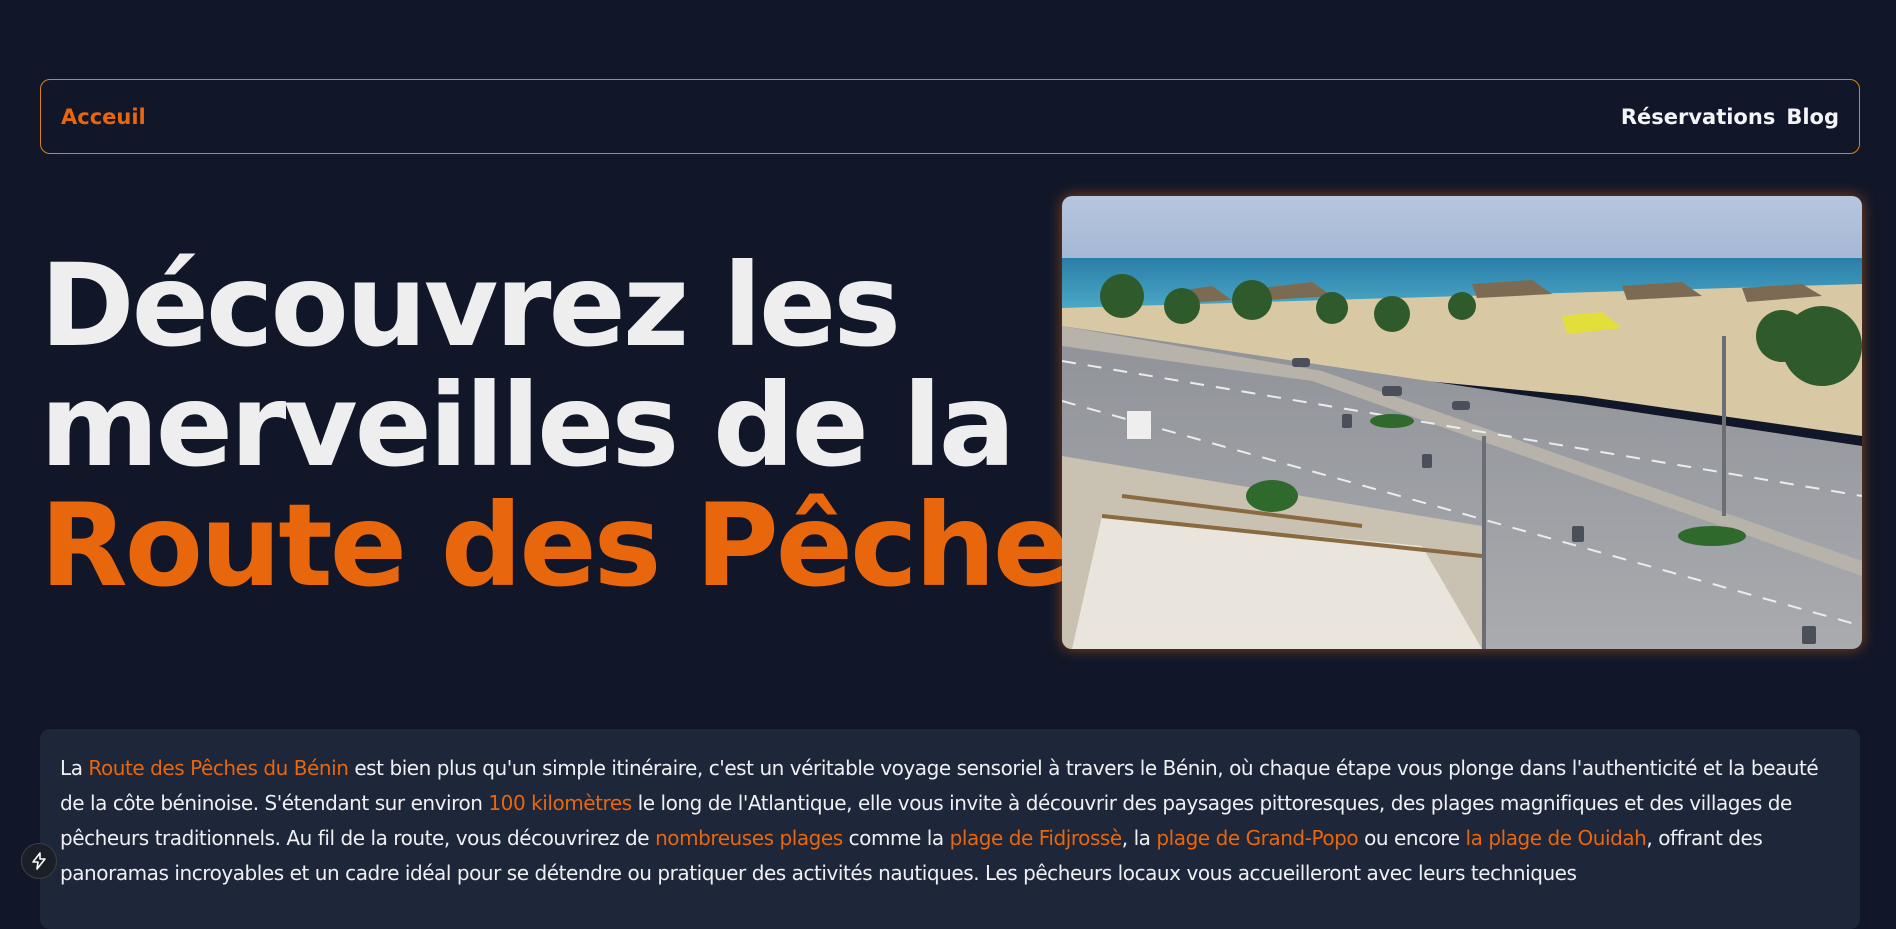 This screenshot has width=1896, height=929. What do you see at coordinates (218, 768) in the screenshot?
I see `intro-link-route: Route des Pêches du Bénin` at bounding box center [218, 768].